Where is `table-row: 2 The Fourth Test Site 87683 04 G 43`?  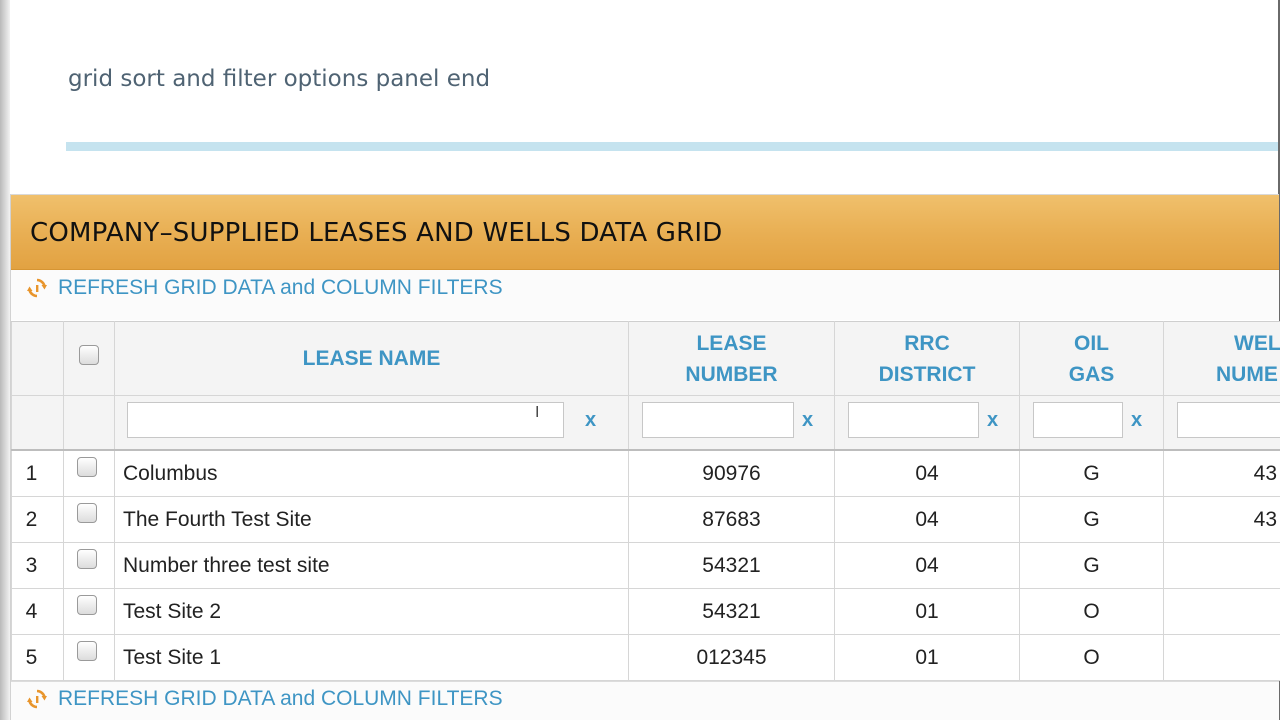 table-row: 2 The Fourth Test Site 87683 04 G 43 is located at coordinates (645, 519).